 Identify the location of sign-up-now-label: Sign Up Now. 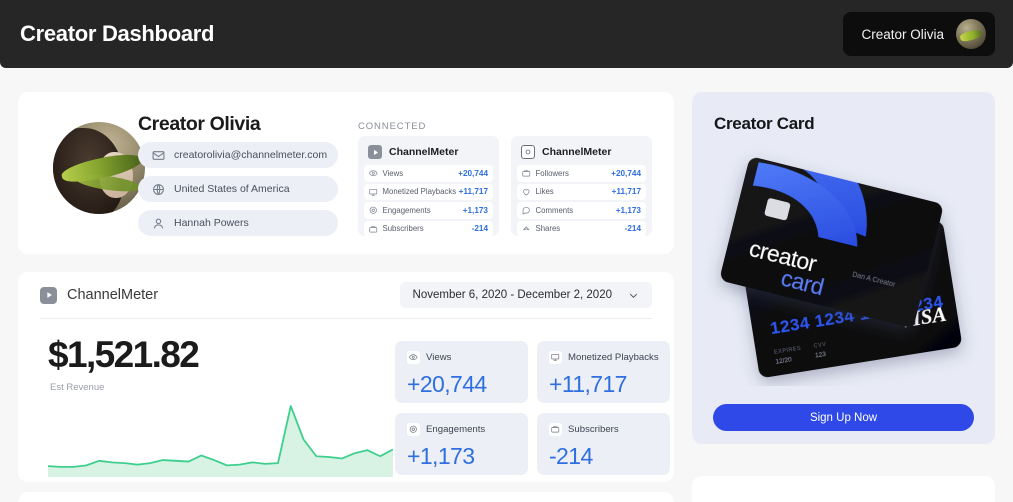
(843, 417).